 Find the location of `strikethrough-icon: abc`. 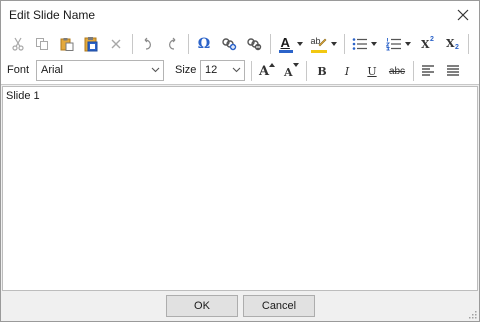

strikethrough-icon: abc is located at coordinates (397, 71).